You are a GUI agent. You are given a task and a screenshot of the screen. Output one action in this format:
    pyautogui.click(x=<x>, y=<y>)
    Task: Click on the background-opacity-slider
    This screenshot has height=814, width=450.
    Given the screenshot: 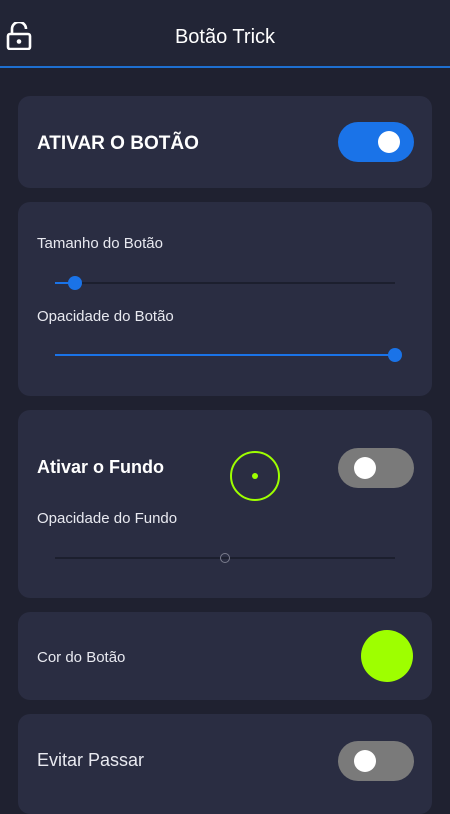 What is the action you would take?
    pyautogui.click(x=225, y=558)
    